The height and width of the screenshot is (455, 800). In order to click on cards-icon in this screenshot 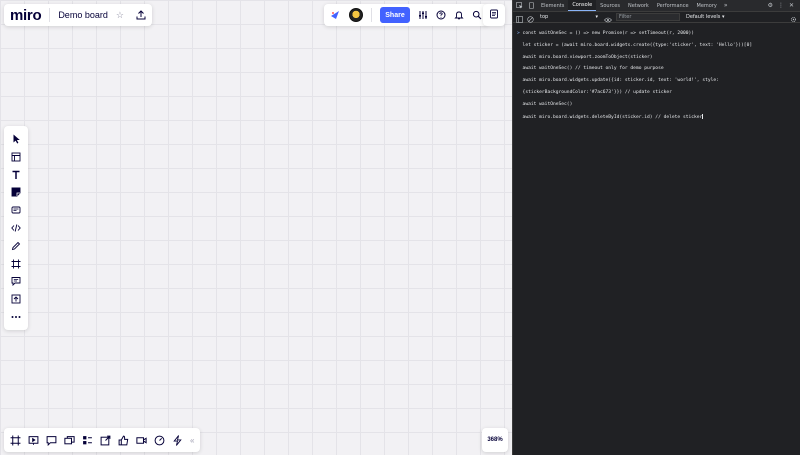, I will do `click(69, 440)`.